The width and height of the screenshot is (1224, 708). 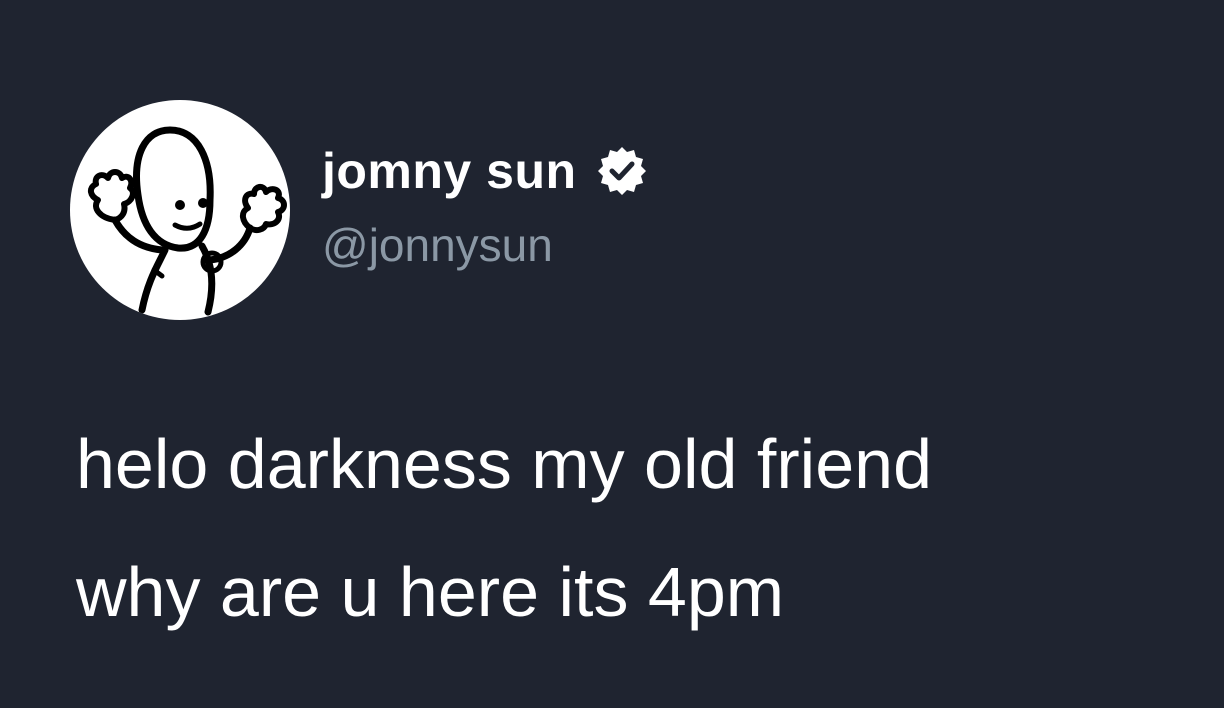 What do you see at coordinates (437, 245) in the screenshot?
I see `author-handle: @jonnysun` at bounding box center [437, 245].